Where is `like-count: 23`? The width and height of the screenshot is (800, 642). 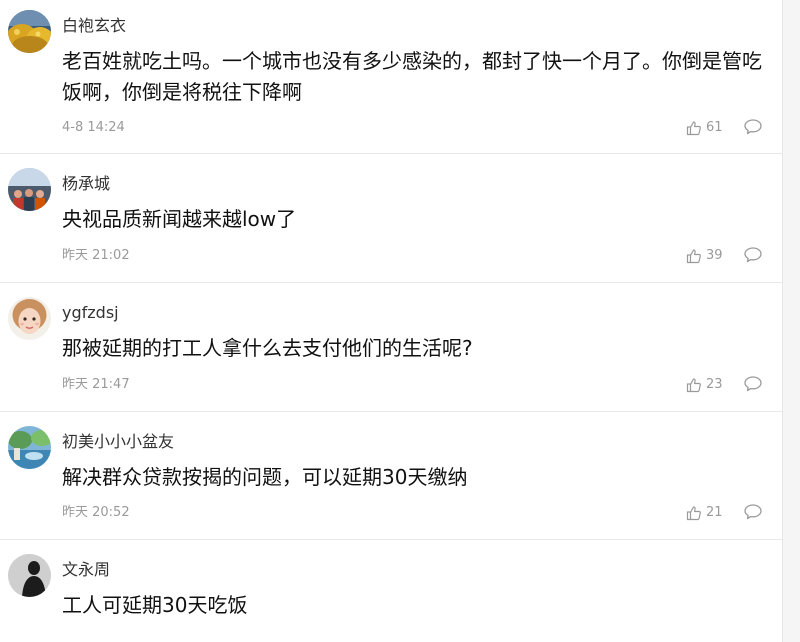
like-count: 23 is located at coordinates (714, 384).